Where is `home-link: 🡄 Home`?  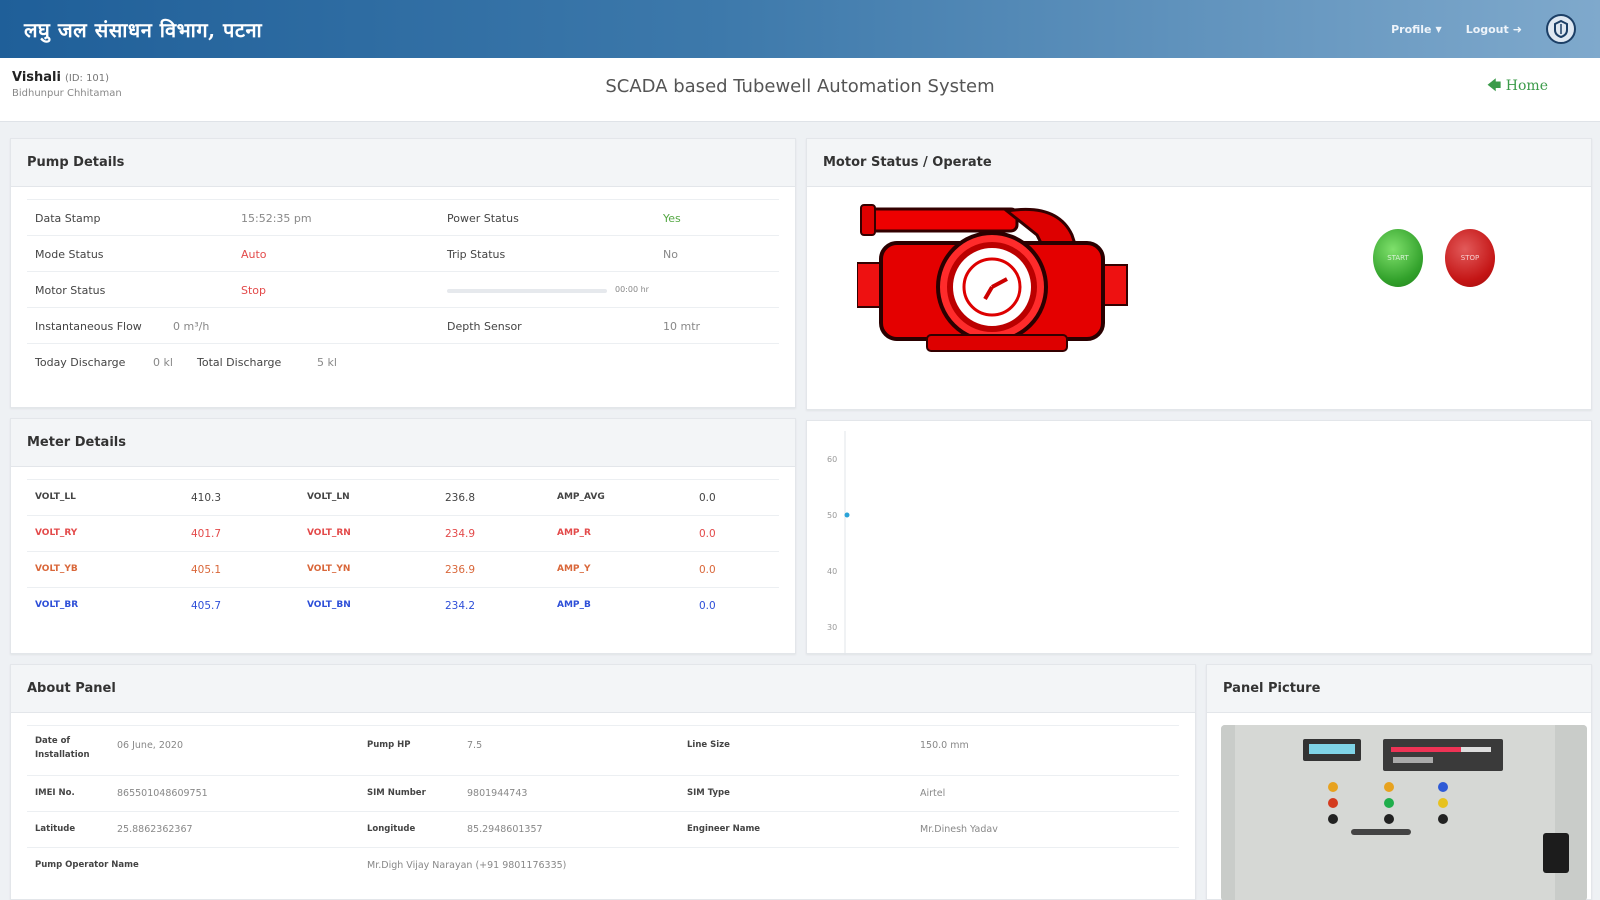
home-link: 🡄 Home is located at coordinates (1517, 87).